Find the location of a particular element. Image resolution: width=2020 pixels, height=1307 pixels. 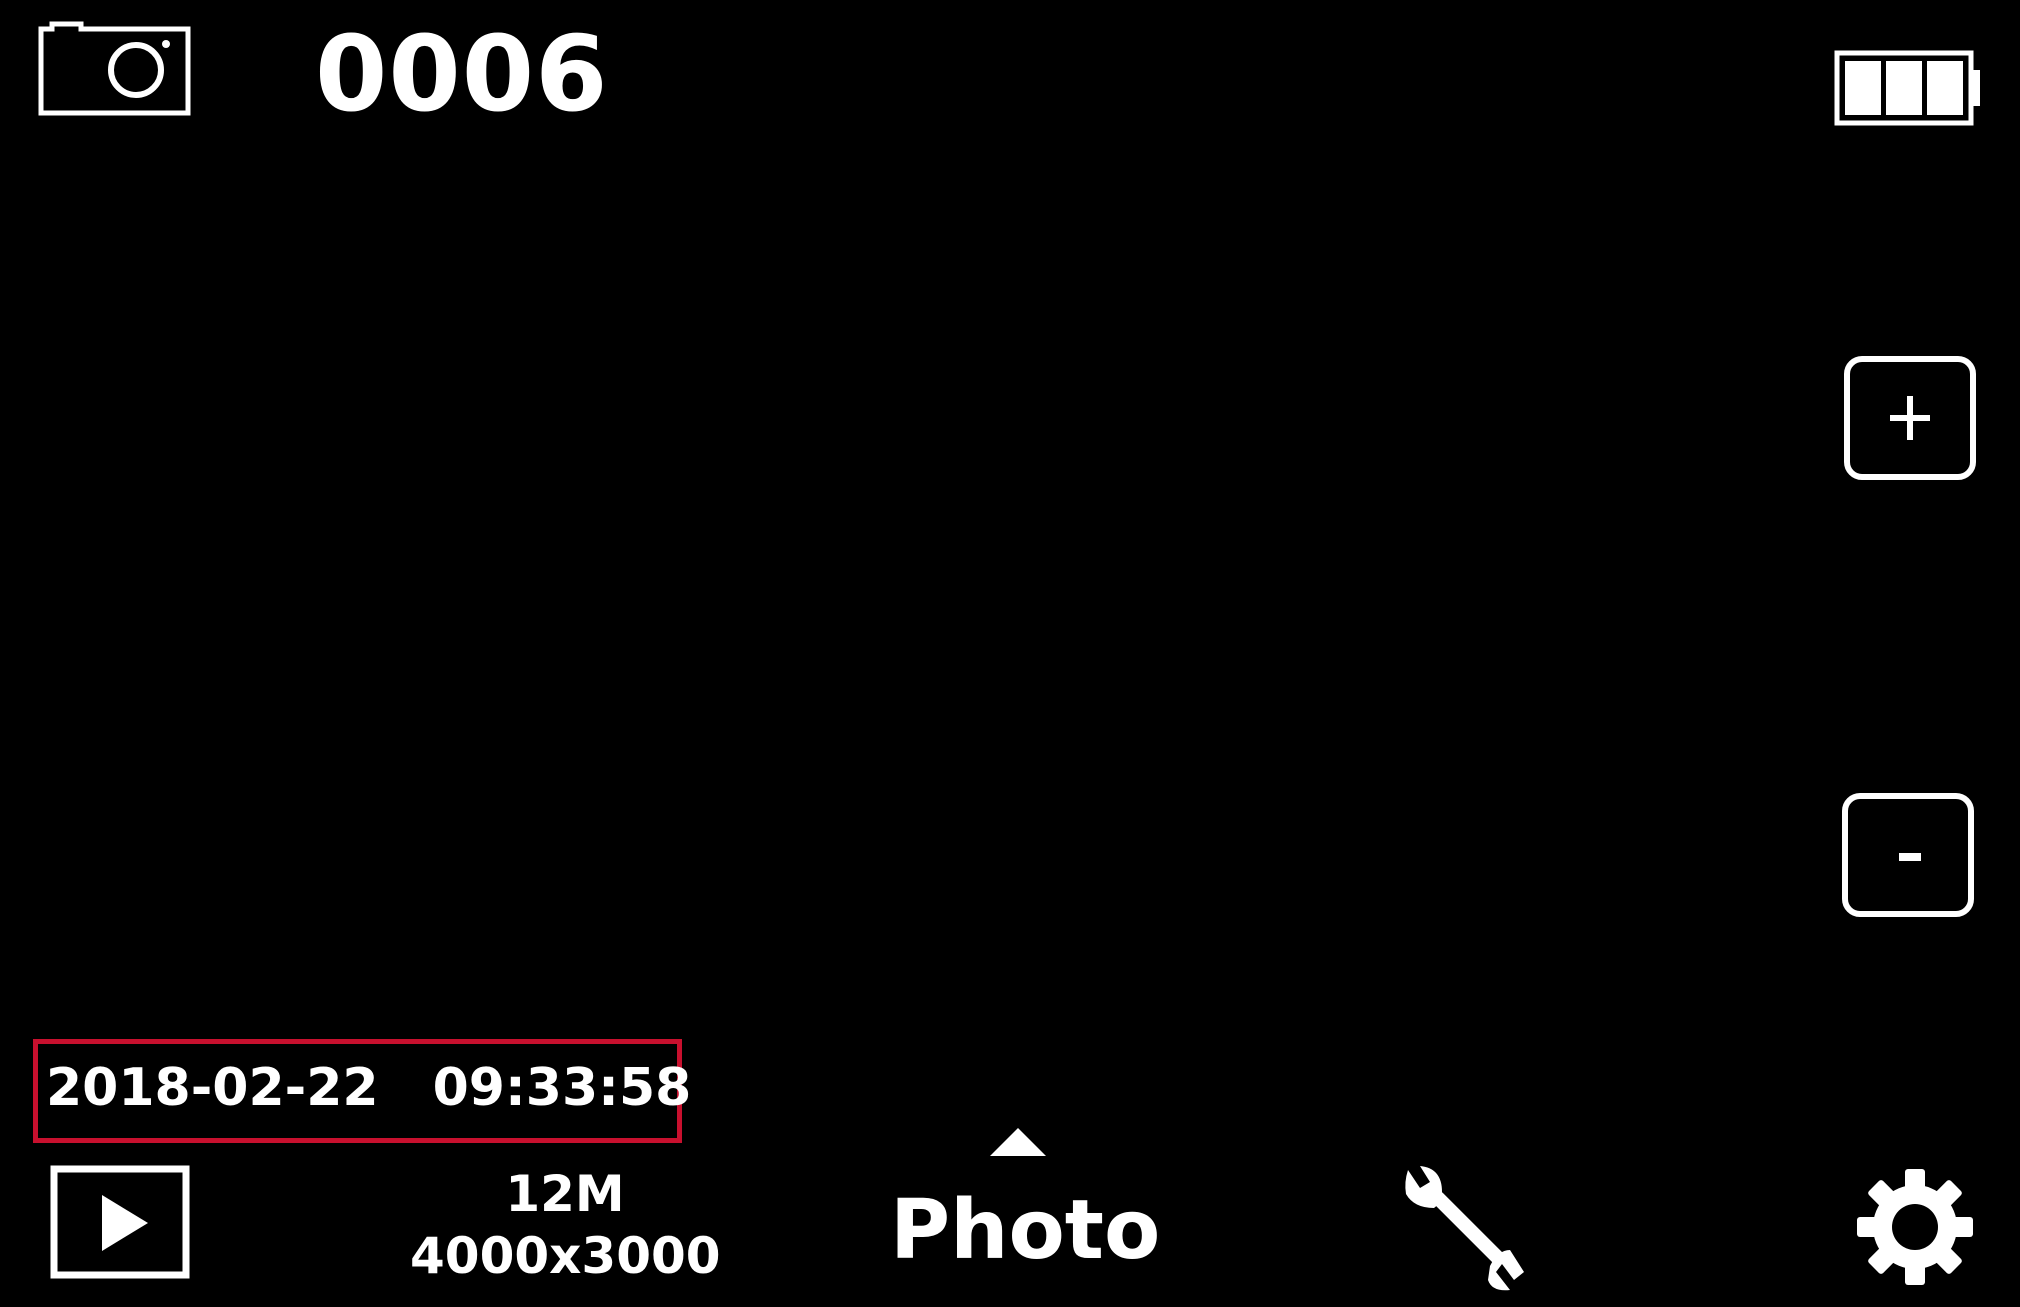

datetime-readout: 2018-02-22 09:33:58 is located at coordinates (368, 1088).